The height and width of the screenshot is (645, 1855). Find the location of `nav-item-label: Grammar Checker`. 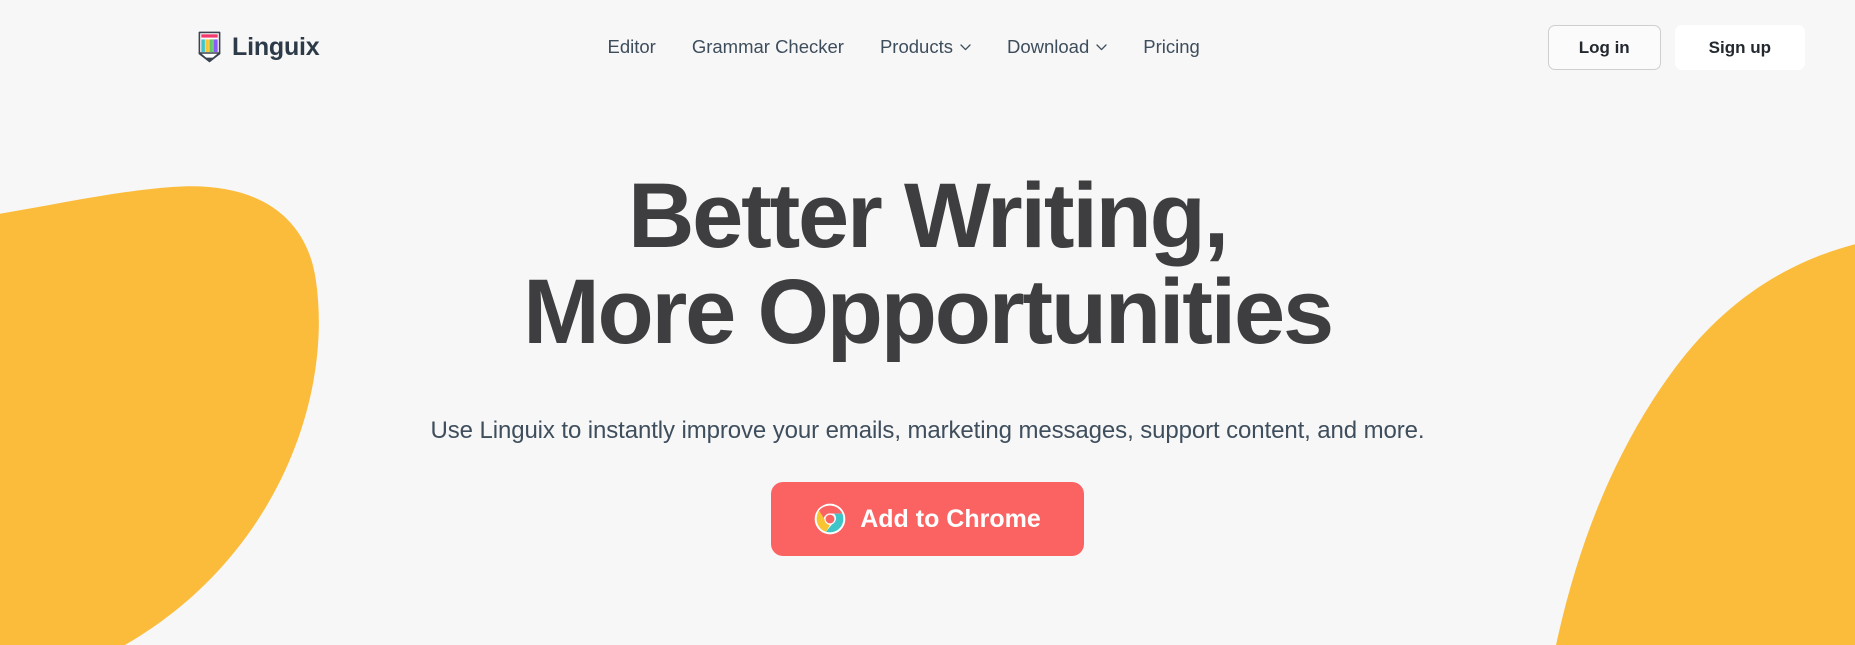

nav-item-label: Grammar Checker is located at coordinates (767, 46).